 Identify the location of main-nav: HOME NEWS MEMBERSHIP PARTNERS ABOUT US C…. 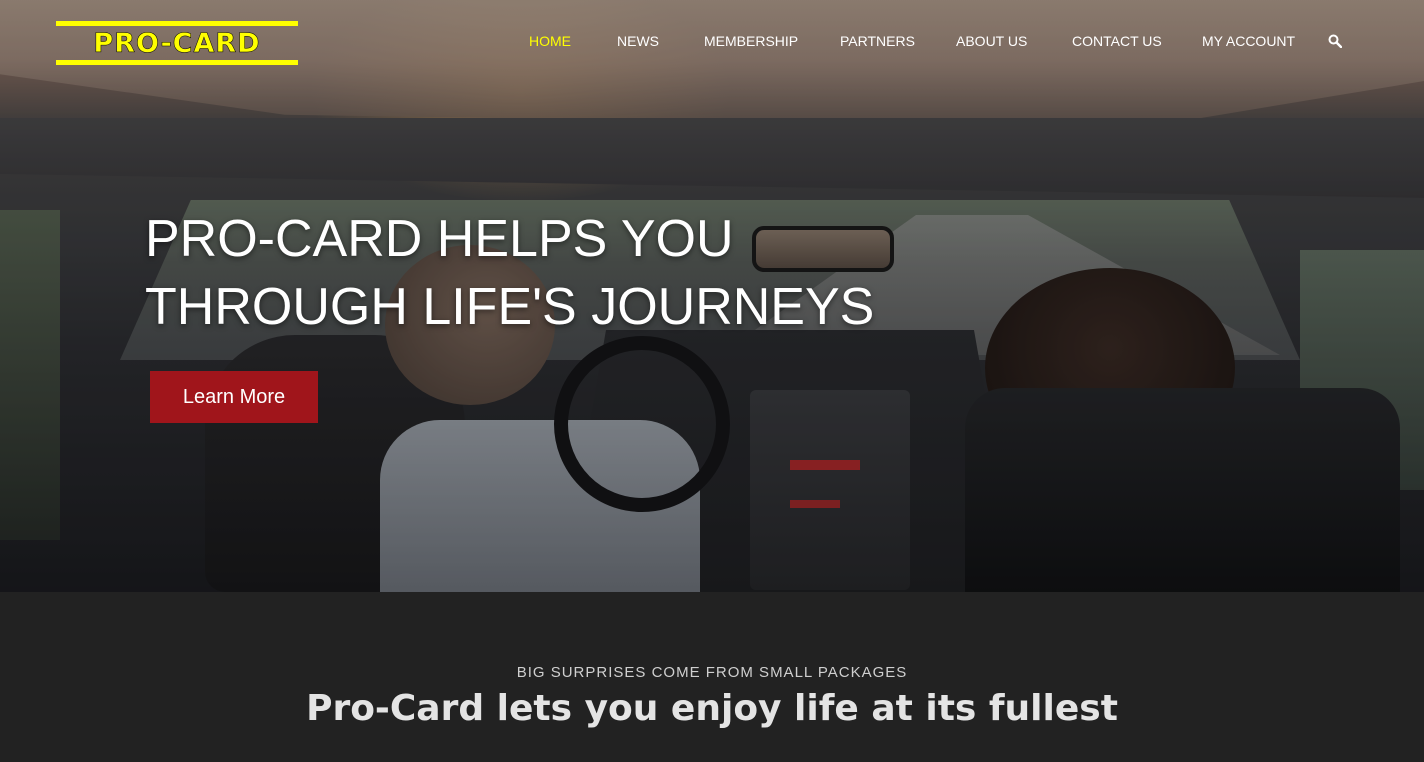
(712, 43).